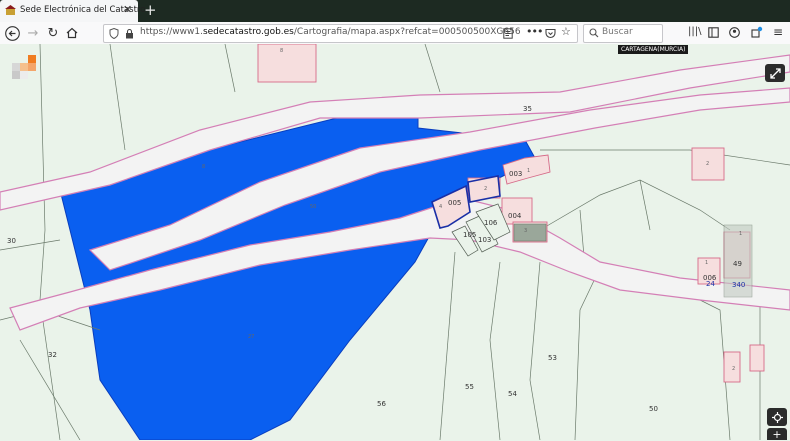 This screenshot has width=790, height=441. Describe the element at coordinates (12, 33) in the screenshot. I see `back-icon` at that location.